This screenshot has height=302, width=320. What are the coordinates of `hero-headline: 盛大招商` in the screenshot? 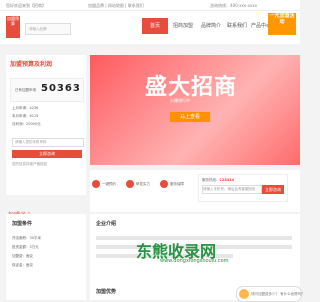 It's located at (191, 87).